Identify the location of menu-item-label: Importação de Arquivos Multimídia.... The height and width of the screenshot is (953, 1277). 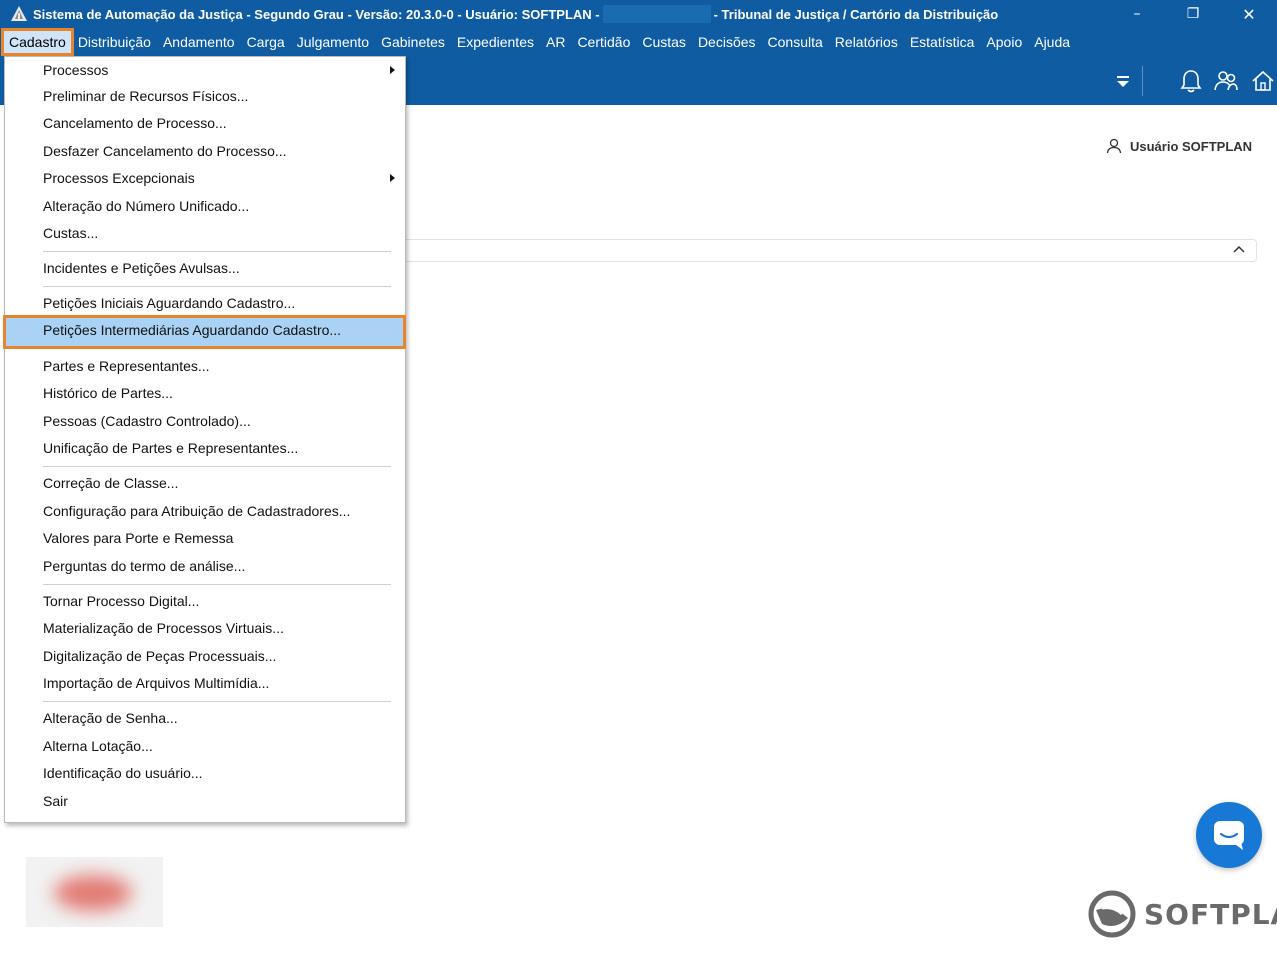
(156, 683).